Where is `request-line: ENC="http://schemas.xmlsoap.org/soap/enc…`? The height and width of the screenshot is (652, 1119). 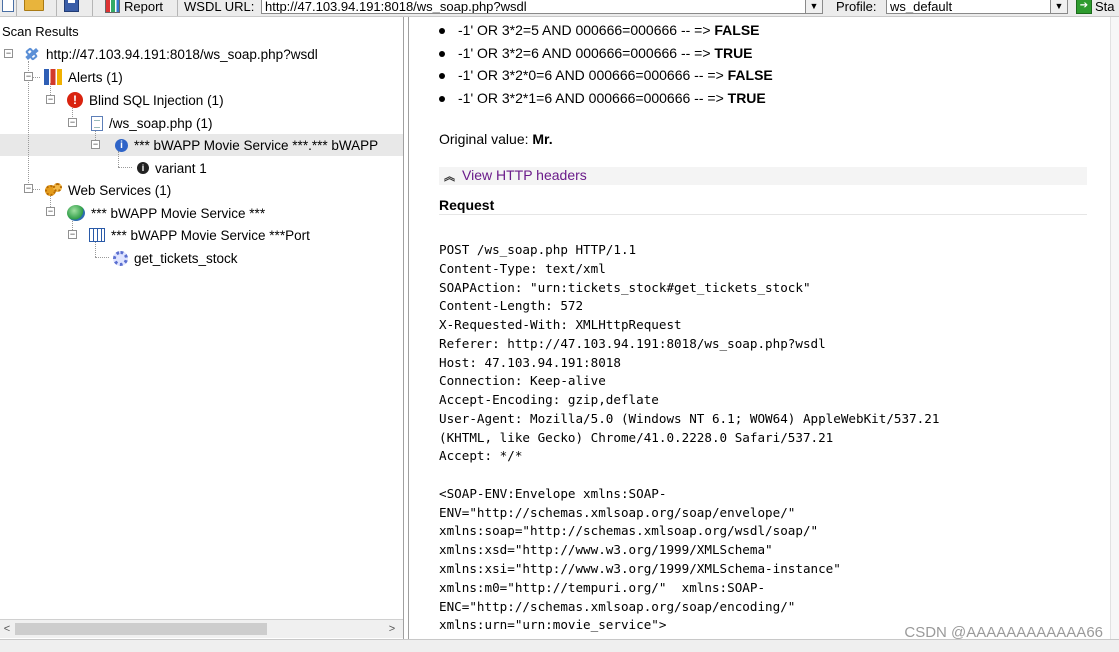
request-line: ENC="http://schemas.xmlsoap.org/soap/enc… is located at coordinates (617, 606).